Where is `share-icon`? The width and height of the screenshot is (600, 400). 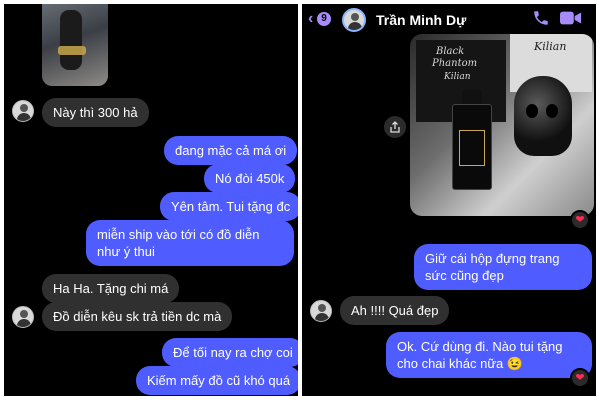 share-icon is located at coordinates (395, 127).